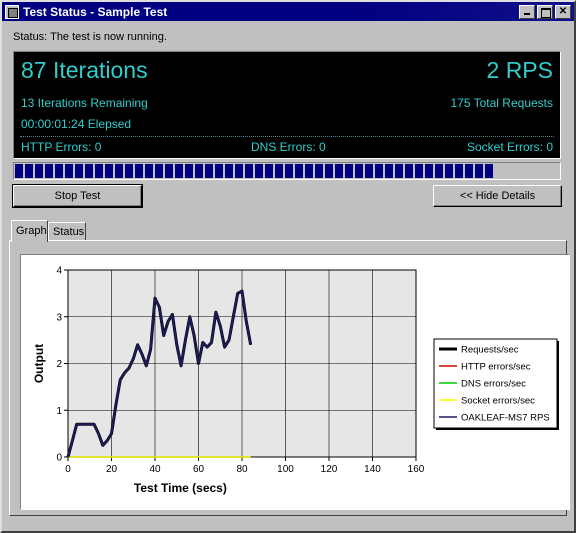  Describe the element at coordinates (497, 196) in the screenshot. I see `hide-details-button: << Hide Details` at that location.